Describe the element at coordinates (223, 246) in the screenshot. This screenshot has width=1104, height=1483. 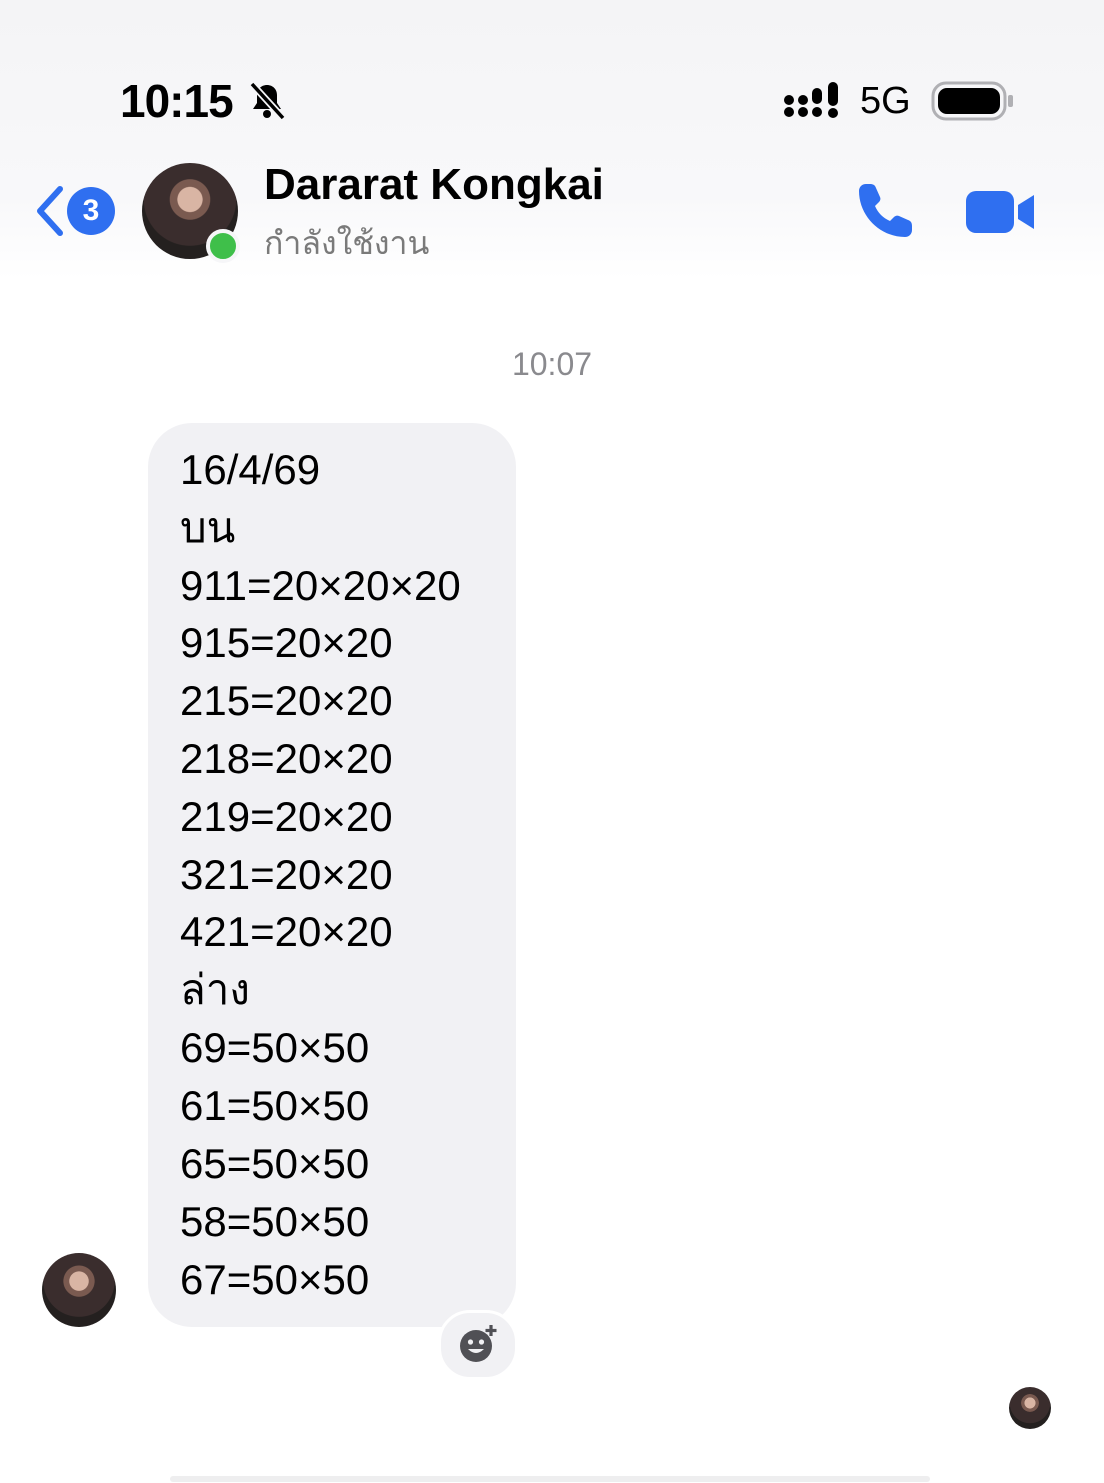
I see `online-indicator` at that location.